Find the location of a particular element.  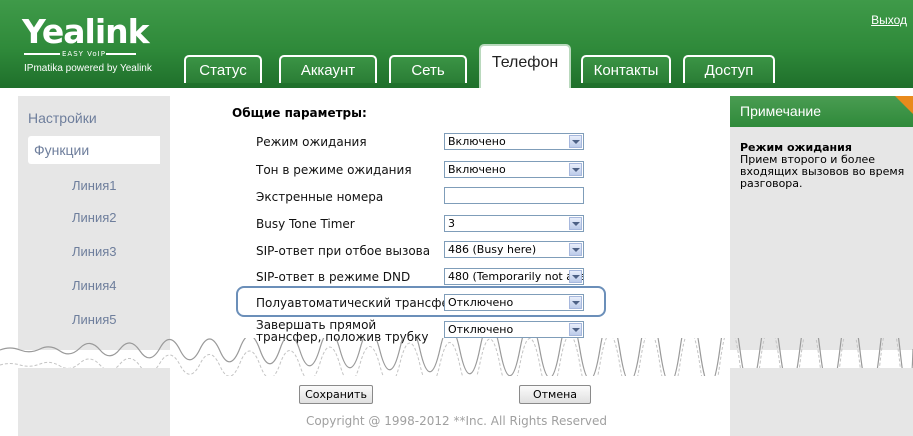

call-waiting-select: Включено is located at coordinates (514, 141).